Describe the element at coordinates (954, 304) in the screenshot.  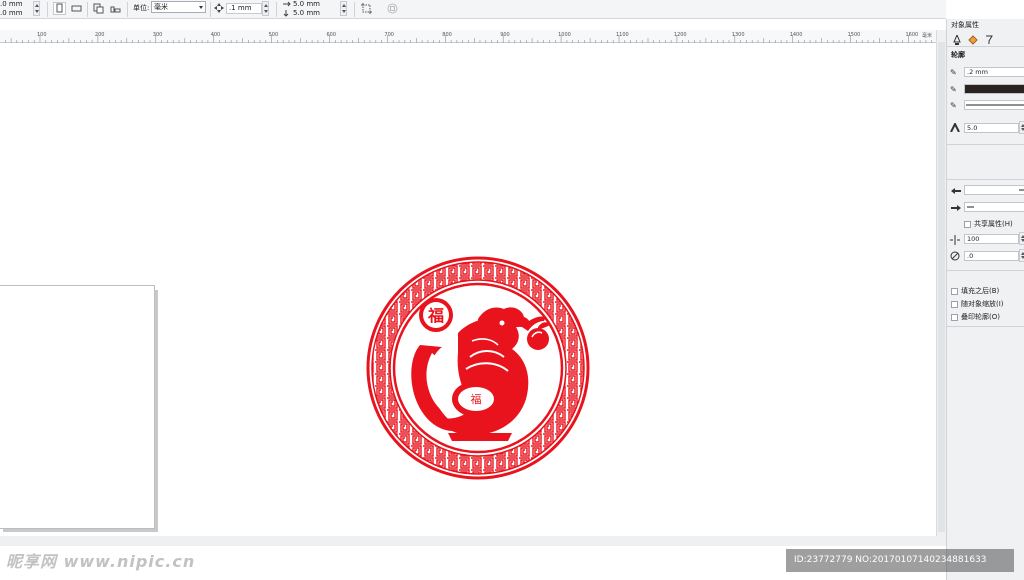
I see `scale-with-object-checkbox` at that location.